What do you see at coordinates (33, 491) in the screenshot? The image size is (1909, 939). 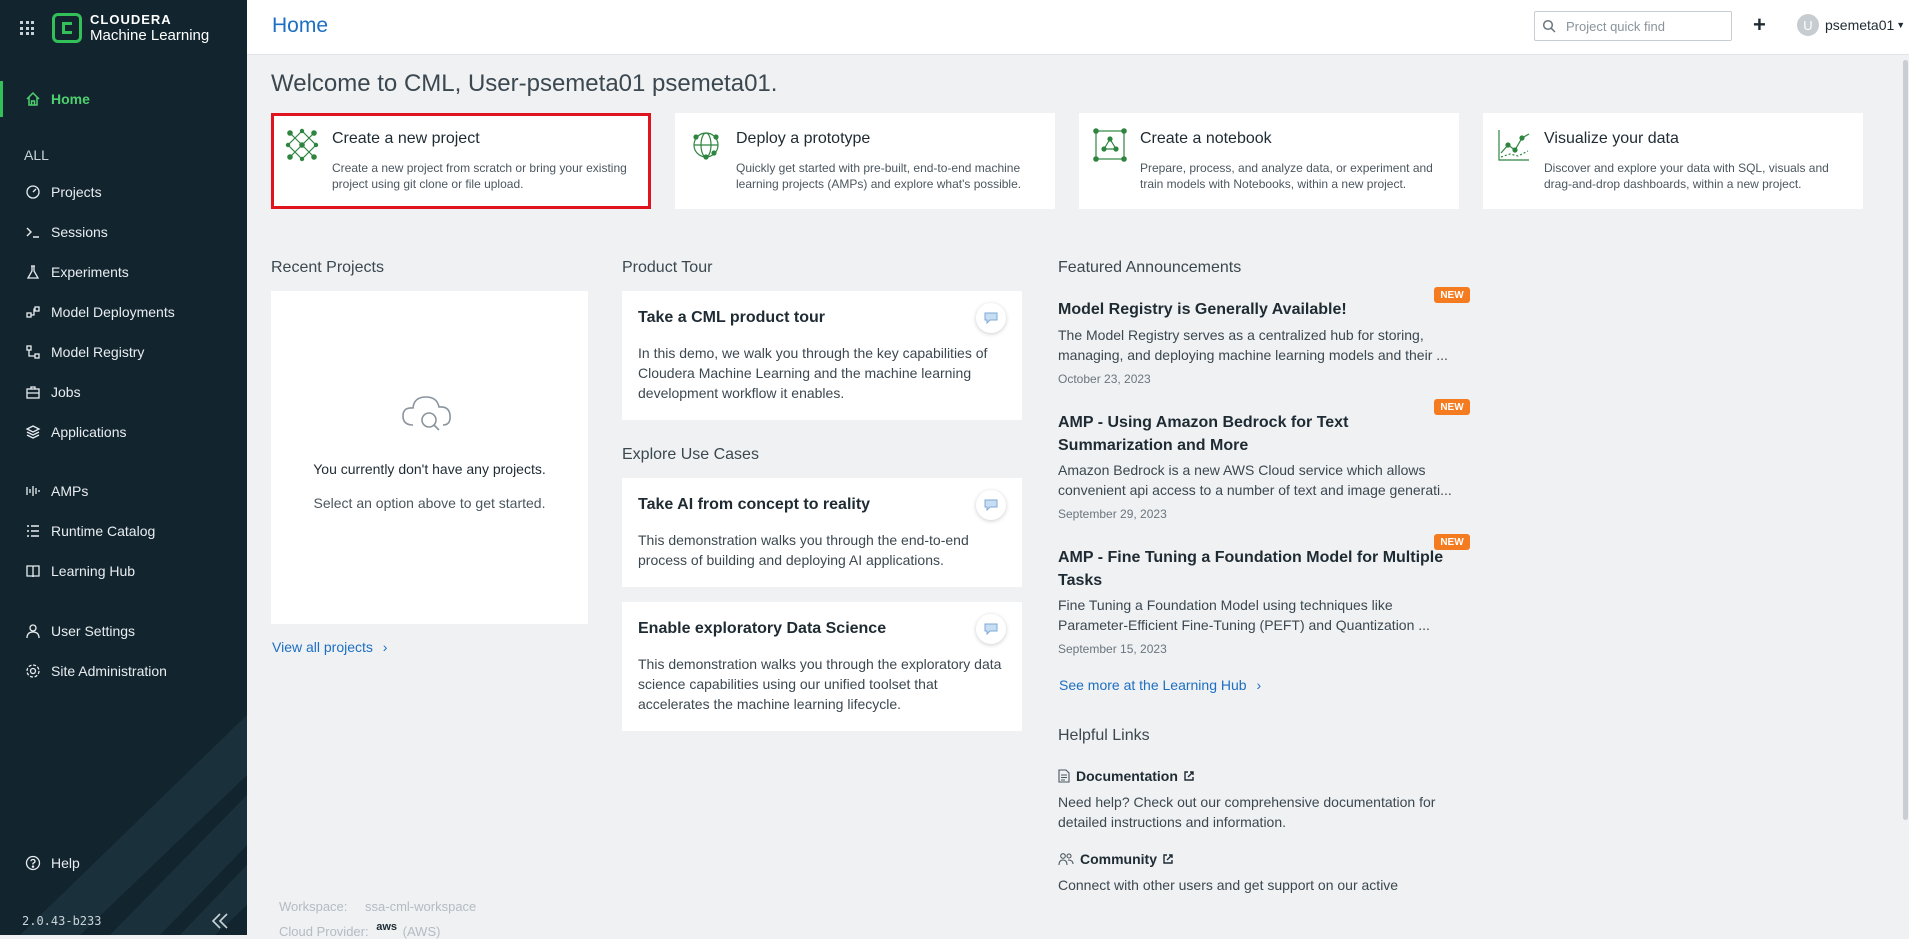 I see `amps-icon` at bounding box center [33, 491].